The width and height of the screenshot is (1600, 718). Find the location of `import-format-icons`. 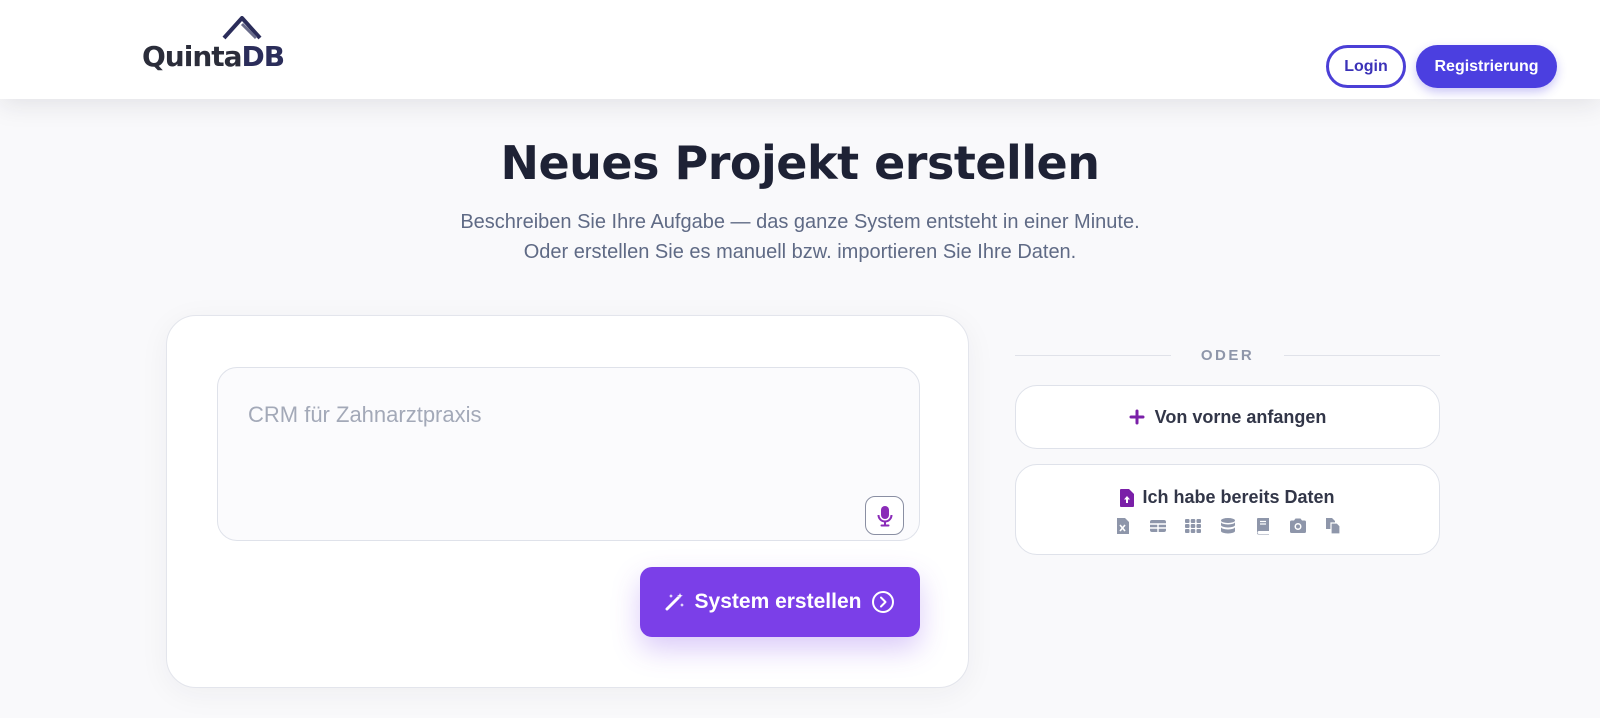

import-format-icons is located at coordinates (1227, 526).